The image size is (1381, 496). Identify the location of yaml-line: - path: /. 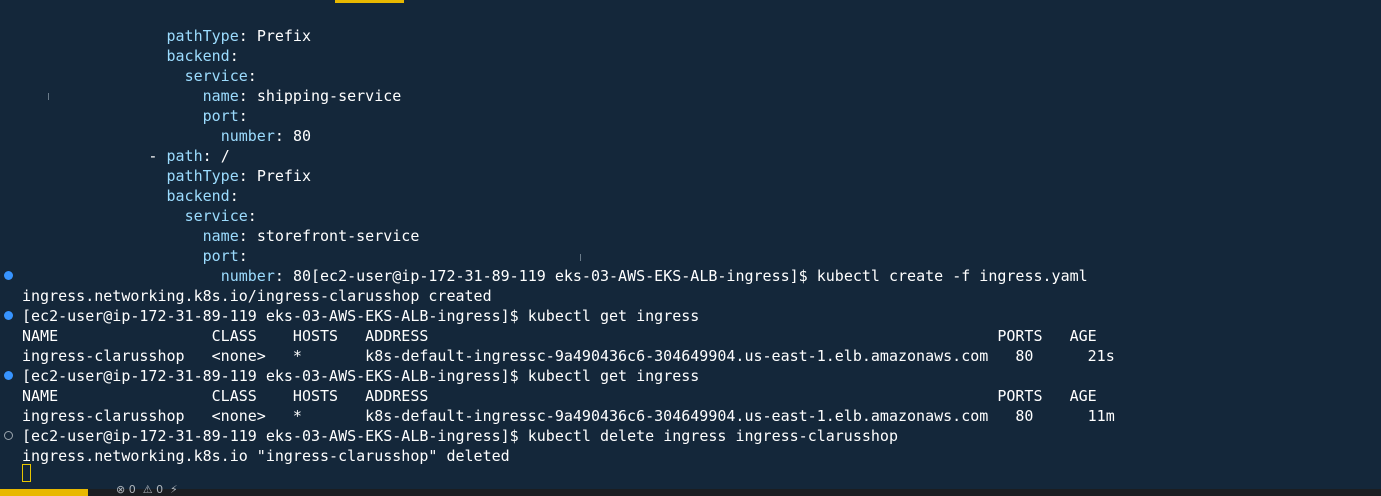
(126, 156).